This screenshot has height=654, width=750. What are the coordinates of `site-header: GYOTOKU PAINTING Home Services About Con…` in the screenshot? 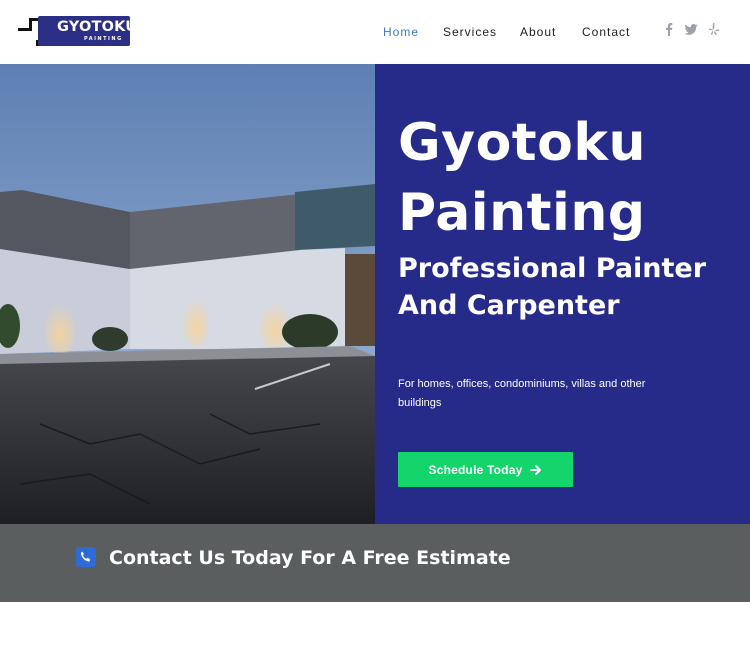 It's located at (375, 32).